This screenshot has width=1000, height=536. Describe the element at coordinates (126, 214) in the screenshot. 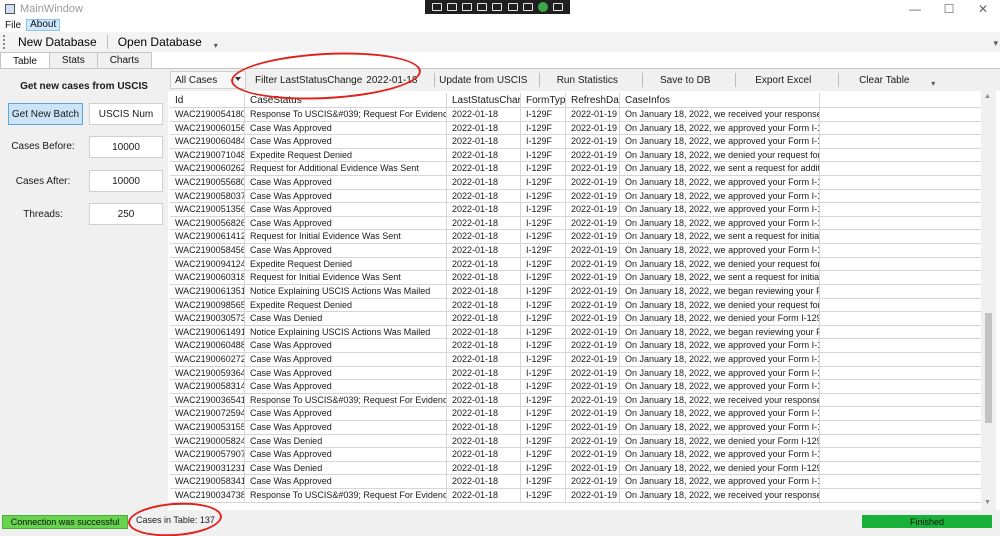

I see `threads-field: 250` at that location.